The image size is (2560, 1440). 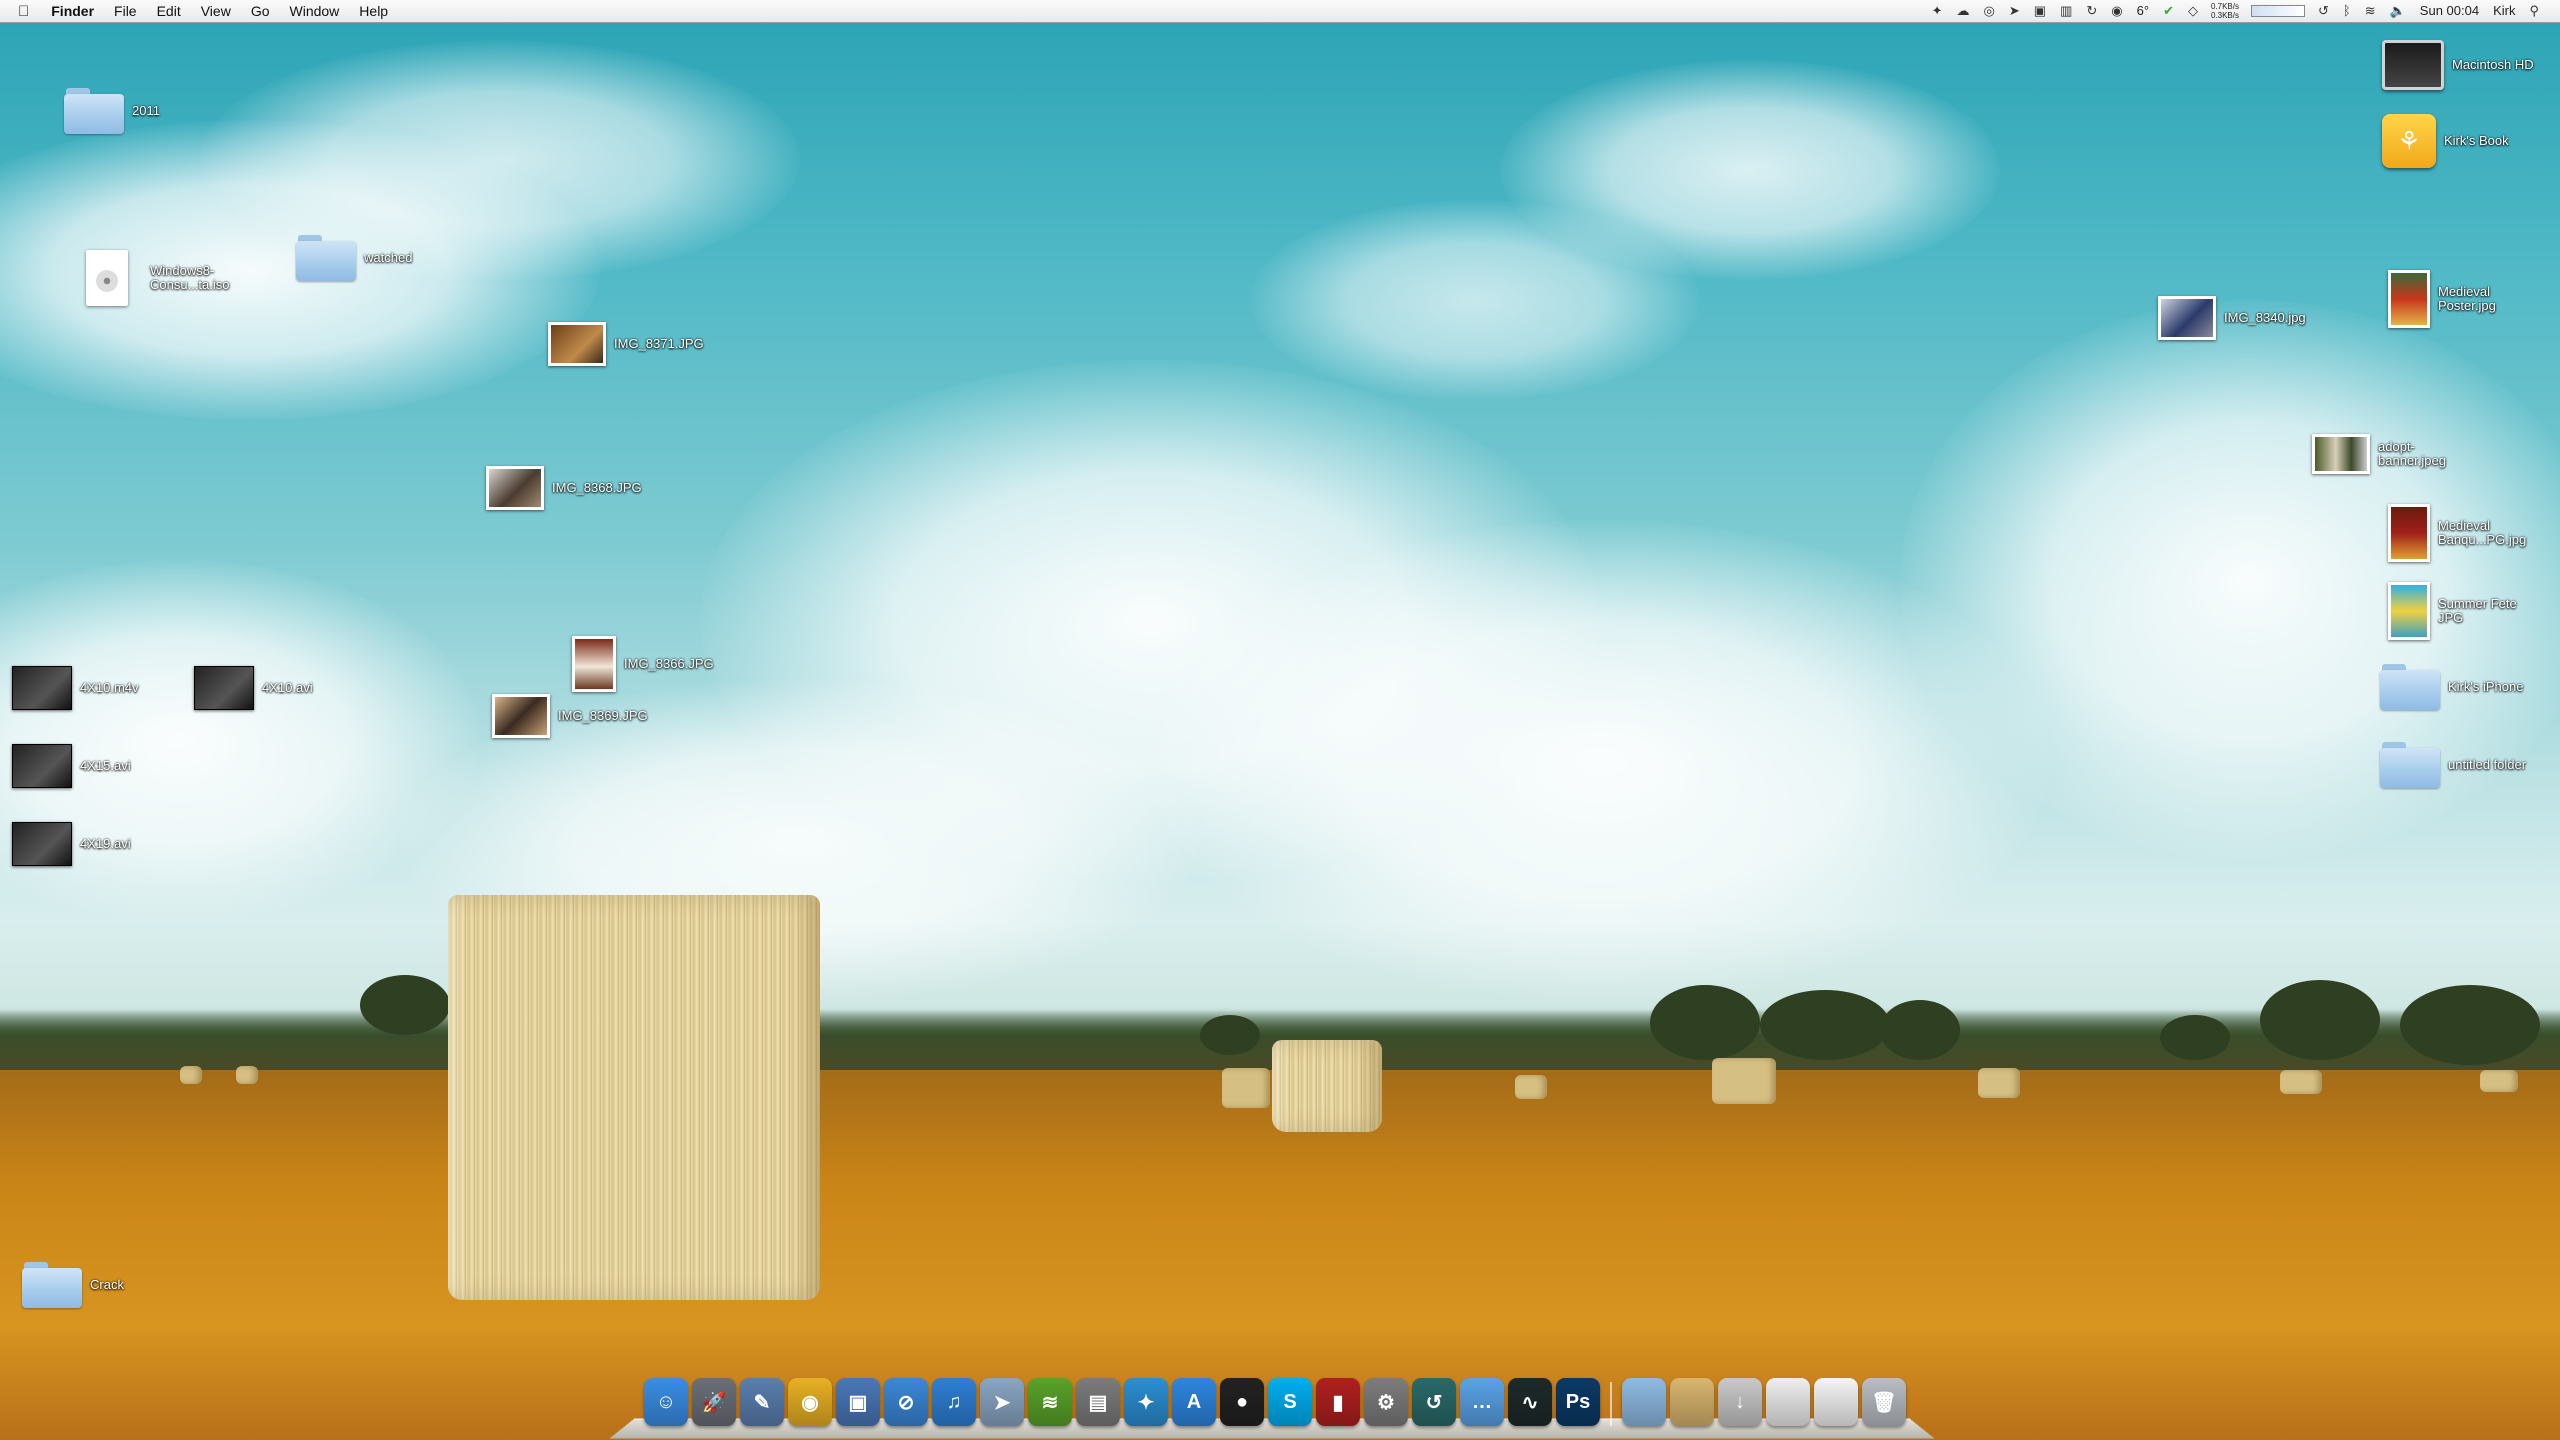 What do you see at coordinates (1884, 1402) in the screenshot?
I see `trash-icon: 🗑` at bounding box center [1884, 1402].